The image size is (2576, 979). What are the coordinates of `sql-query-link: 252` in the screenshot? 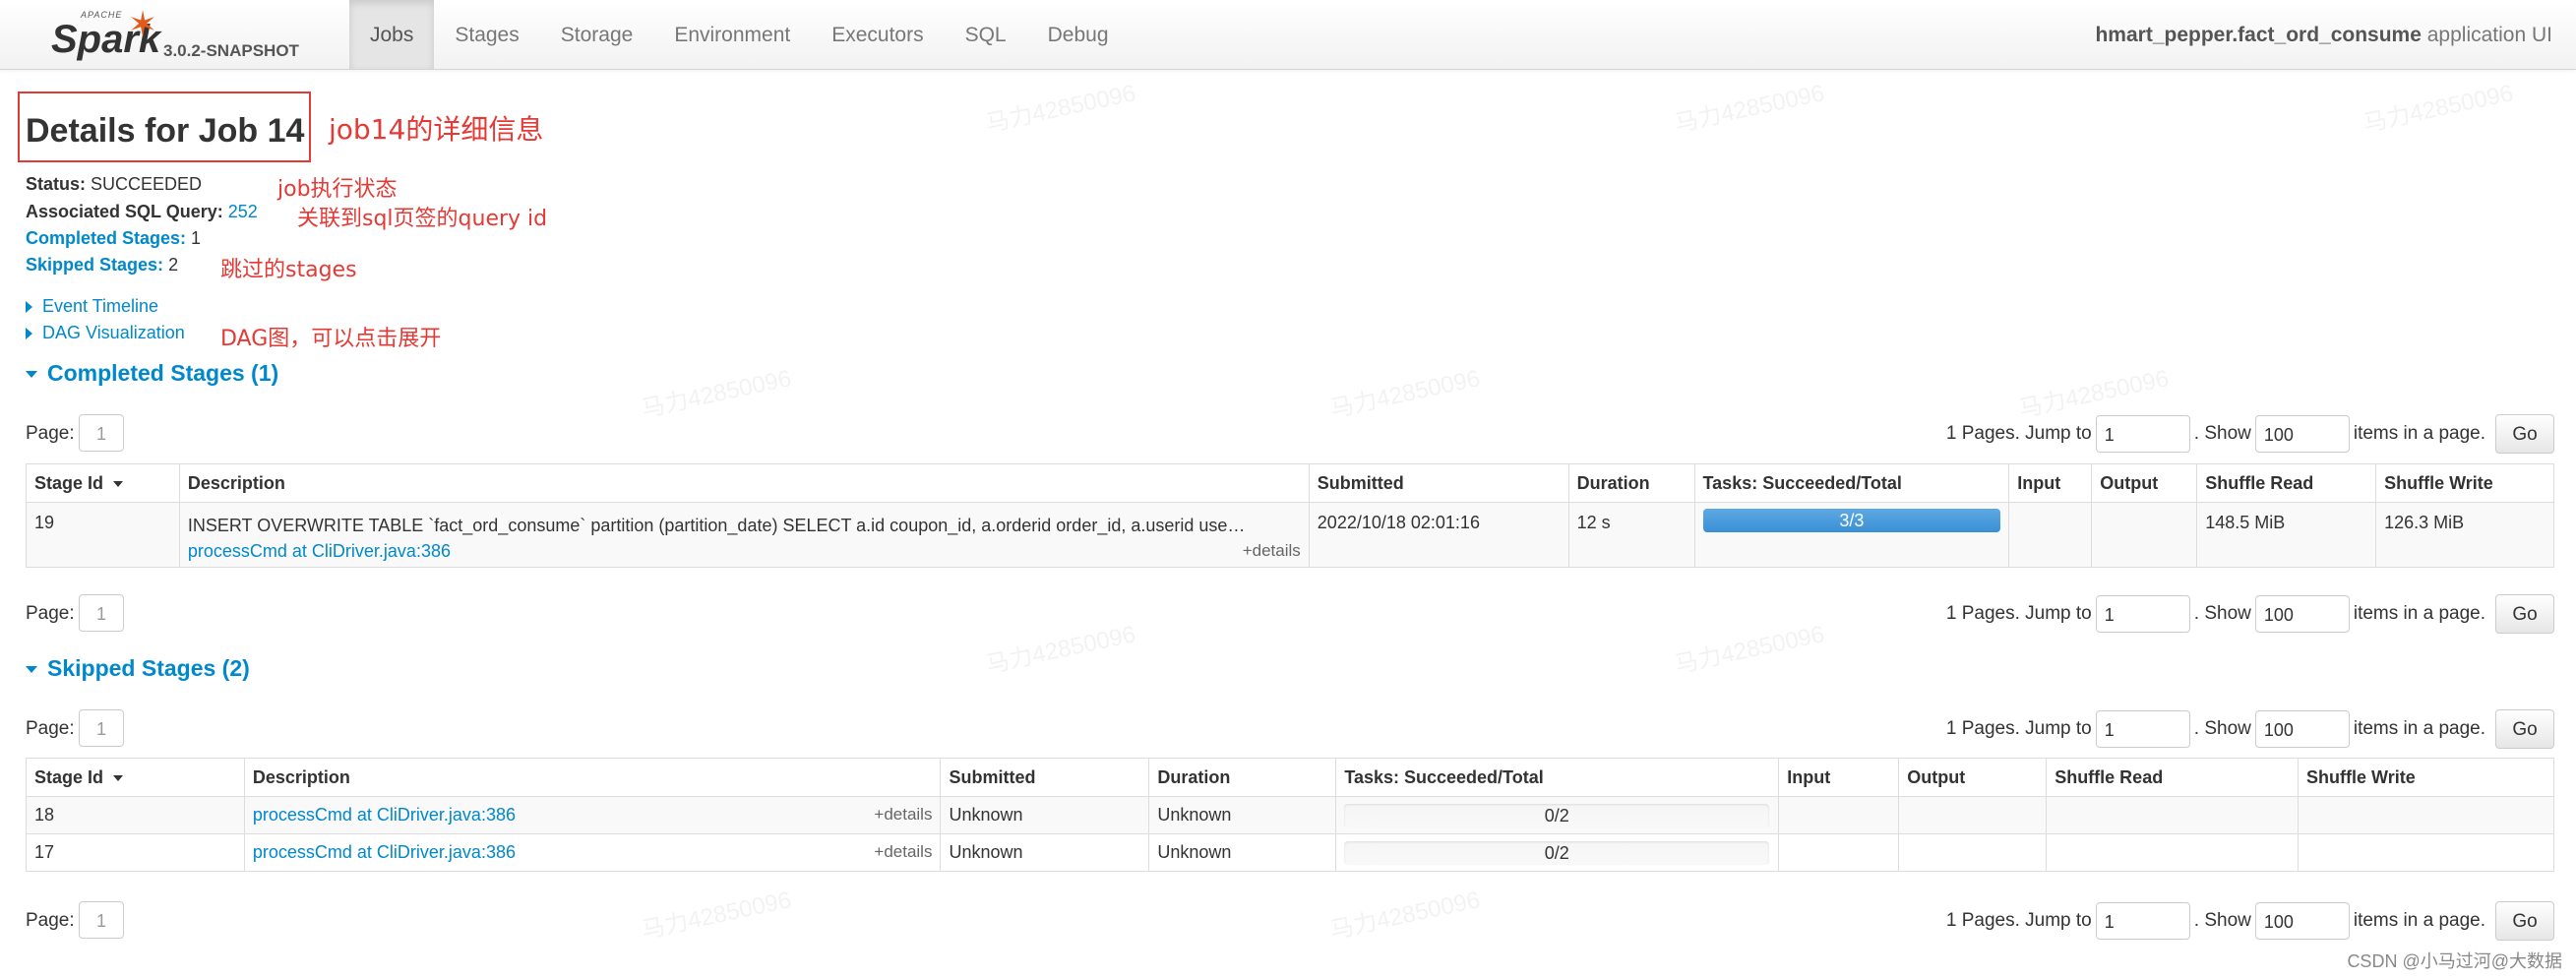 It's located at (243, 212).